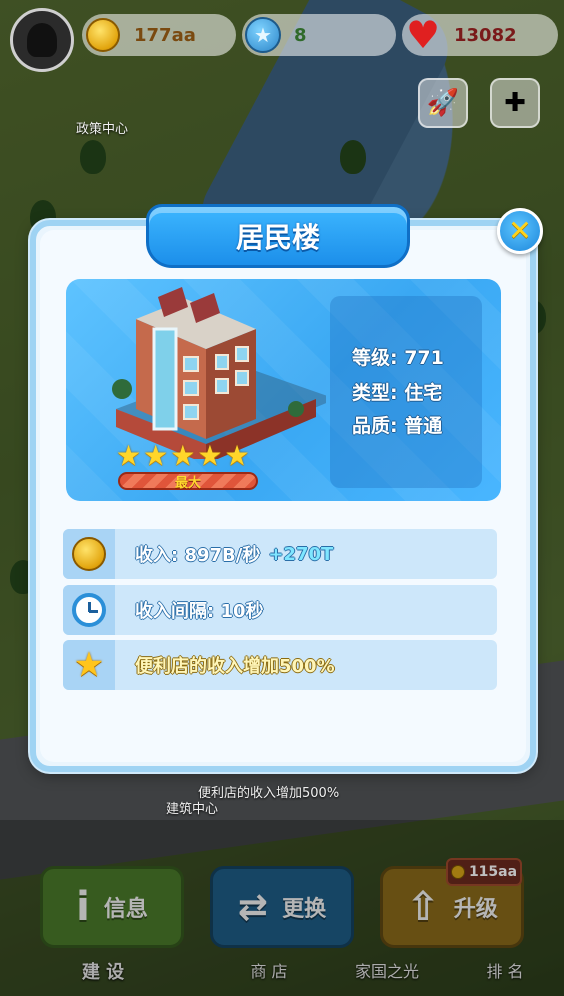 The width and height of the screenshot is (564, 996). What do you see at coordinates (300, 35) in the screenshot?
I see `star-value: 8` at bounding box center [300, 35].